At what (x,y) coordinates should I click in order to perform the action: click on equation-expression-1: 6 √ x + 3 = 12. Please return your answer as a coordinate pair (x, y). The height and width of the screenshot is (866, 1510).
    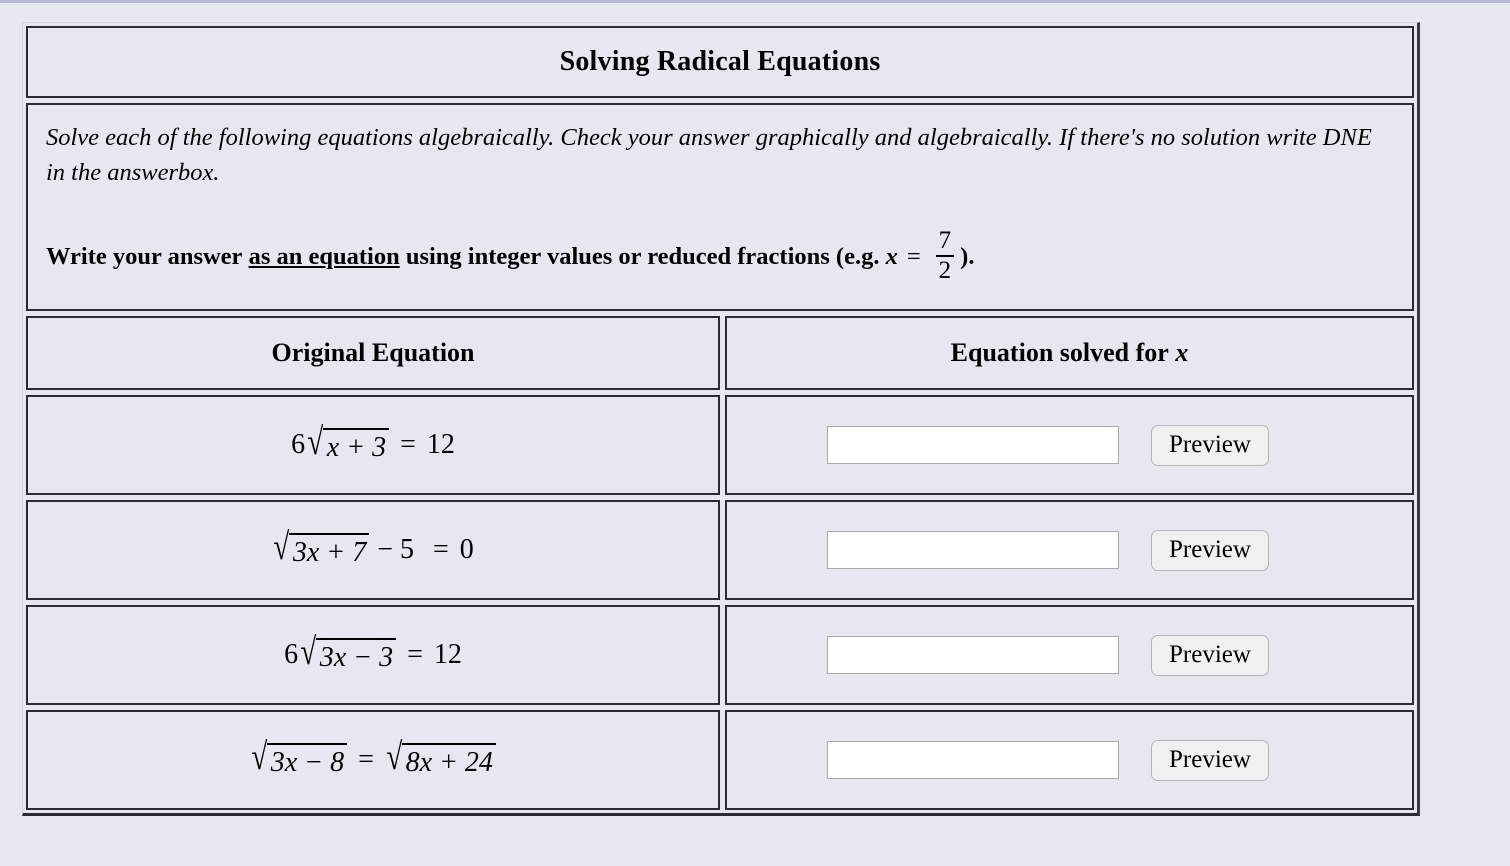
    Looking at the image, I should click on (373, 442).